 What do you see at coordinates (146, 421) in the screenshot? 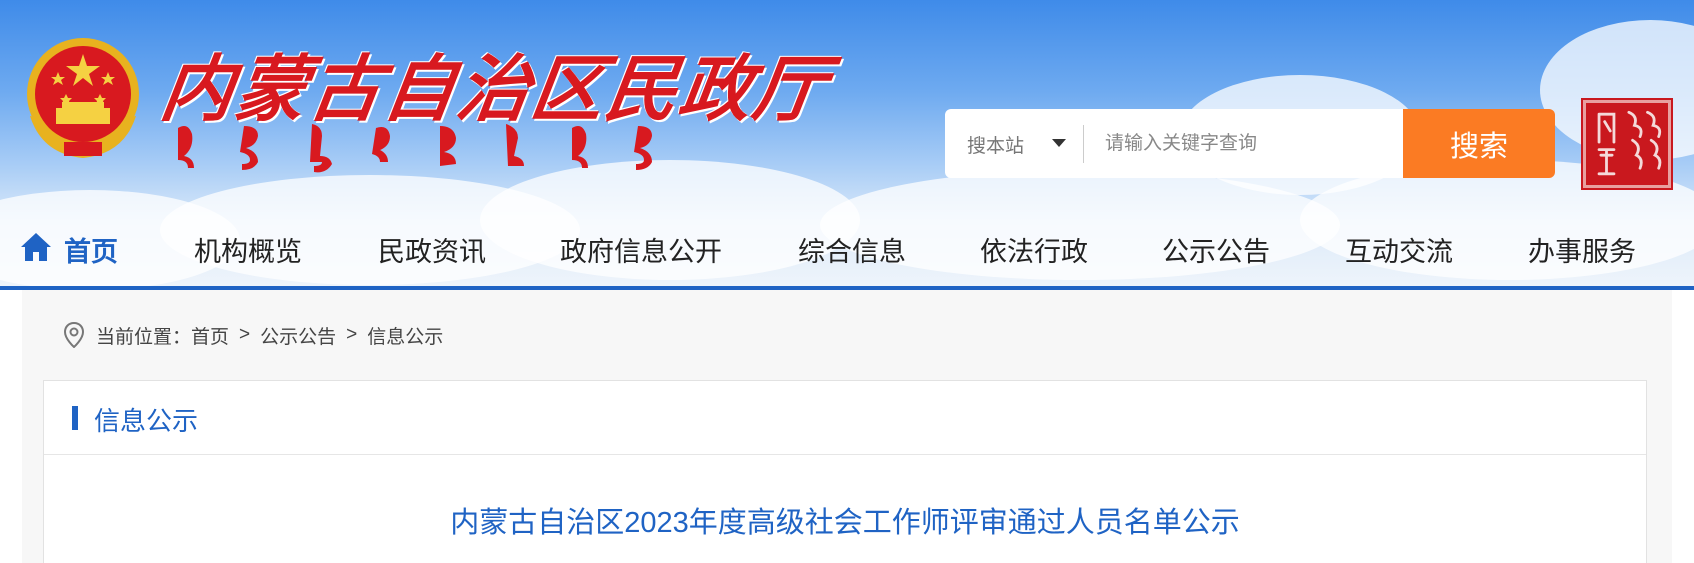
I see `panel-title: 信息公示` at bounding box center [146, 421].